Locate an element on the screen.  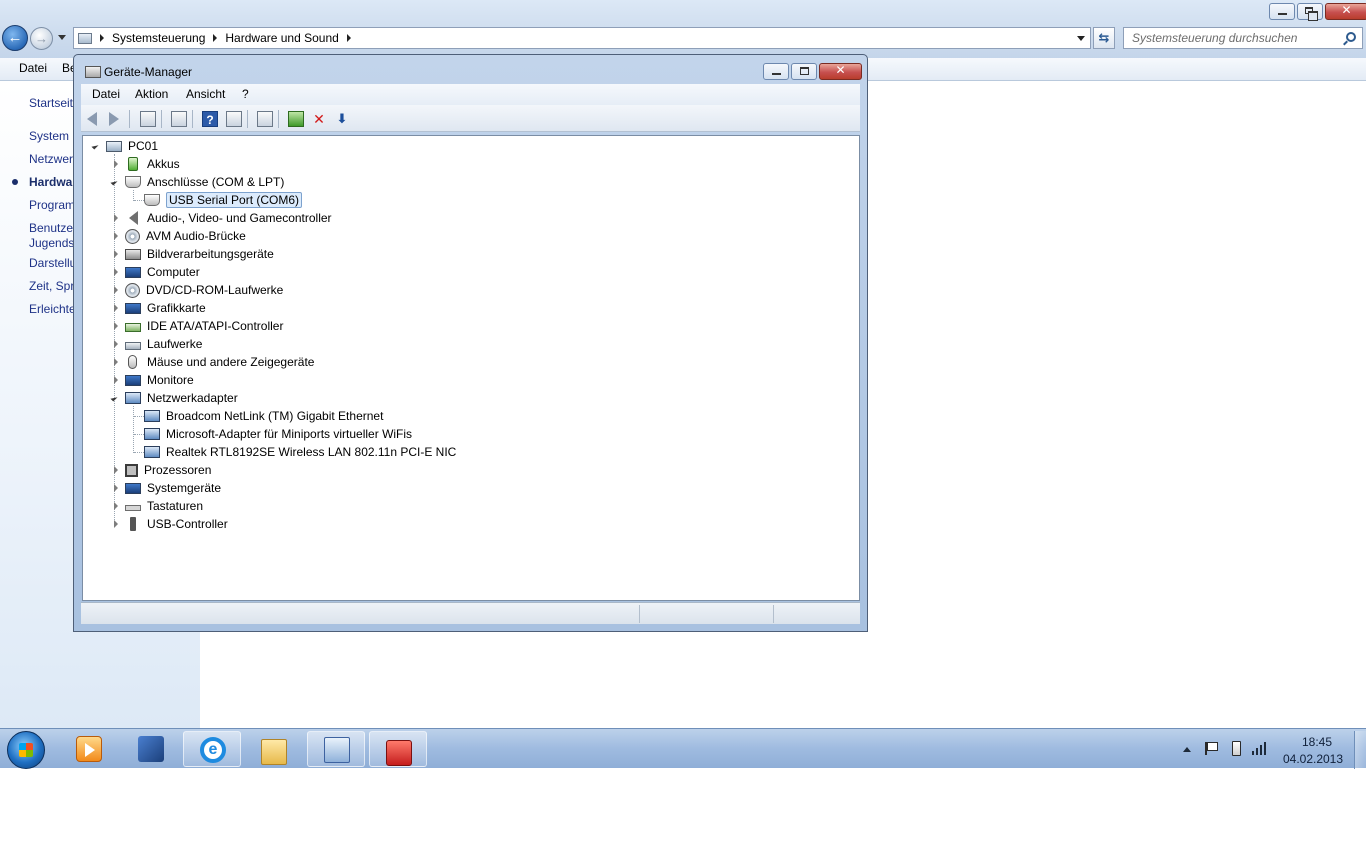
taskbar-app-media-player is located at coordinates (89, 749).